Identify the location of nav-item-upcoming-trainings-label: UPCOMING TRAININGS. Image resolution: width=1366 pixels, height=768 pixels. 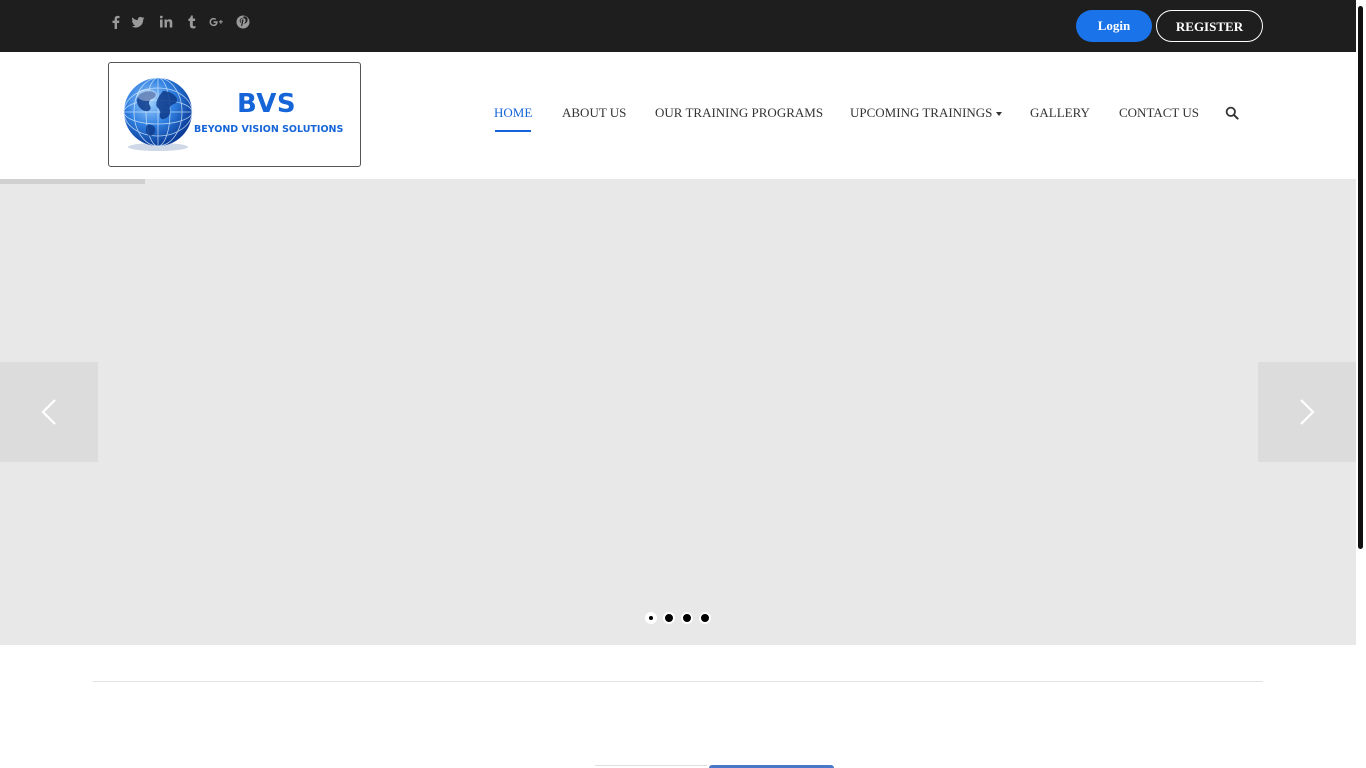
(921, 112).